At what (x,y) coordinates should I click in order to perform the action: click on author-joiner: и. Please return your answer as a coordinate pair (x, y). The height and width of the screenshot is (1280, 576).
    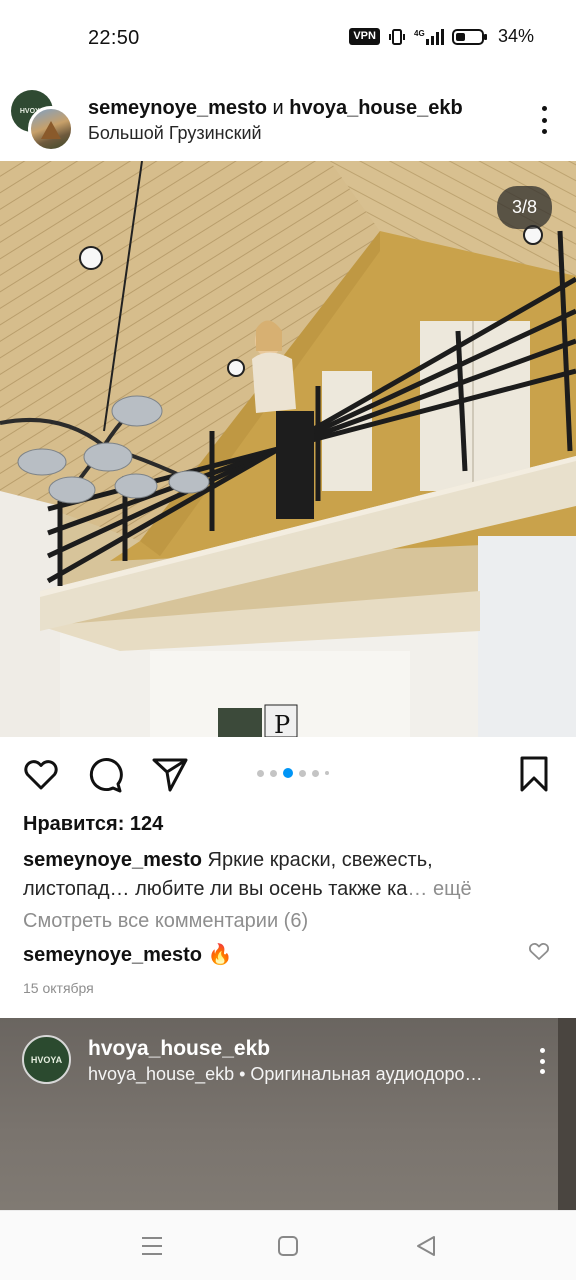
    Looking at the image, I should click on (278, 108).